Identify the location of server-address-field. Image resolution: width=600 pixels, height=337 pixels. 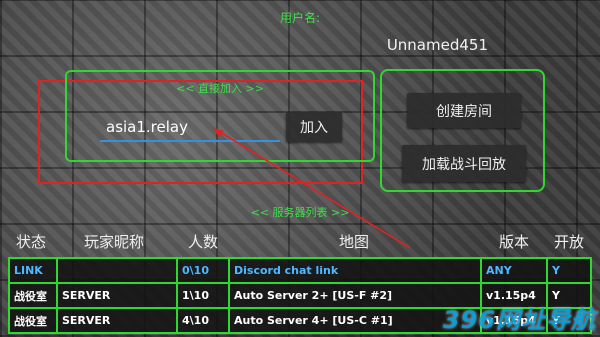
(190, 128).